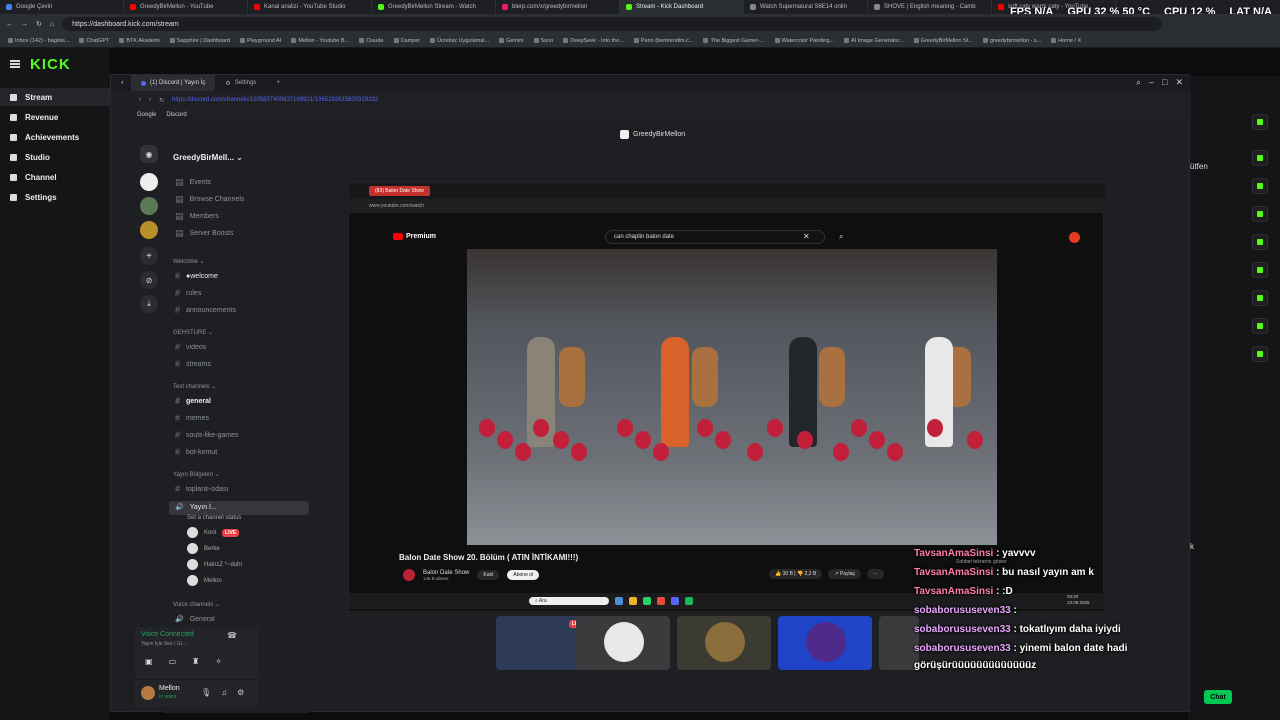  What do you see at coordinates (9, 24) in the screenshot?
I see `back-icon: ←` at bounding box center [9, 24].